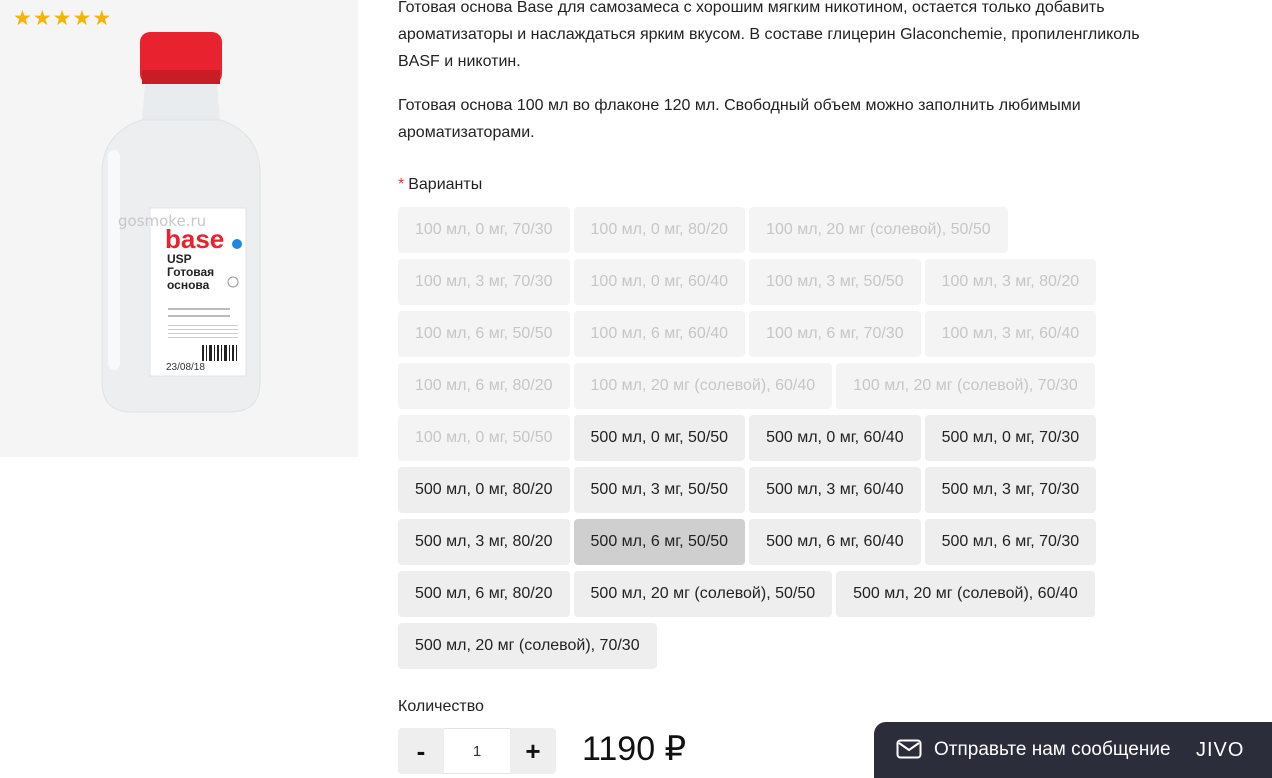 The image size is (1272, 778). I want to click on bottle-line3-text: основа, so click(188, 285).